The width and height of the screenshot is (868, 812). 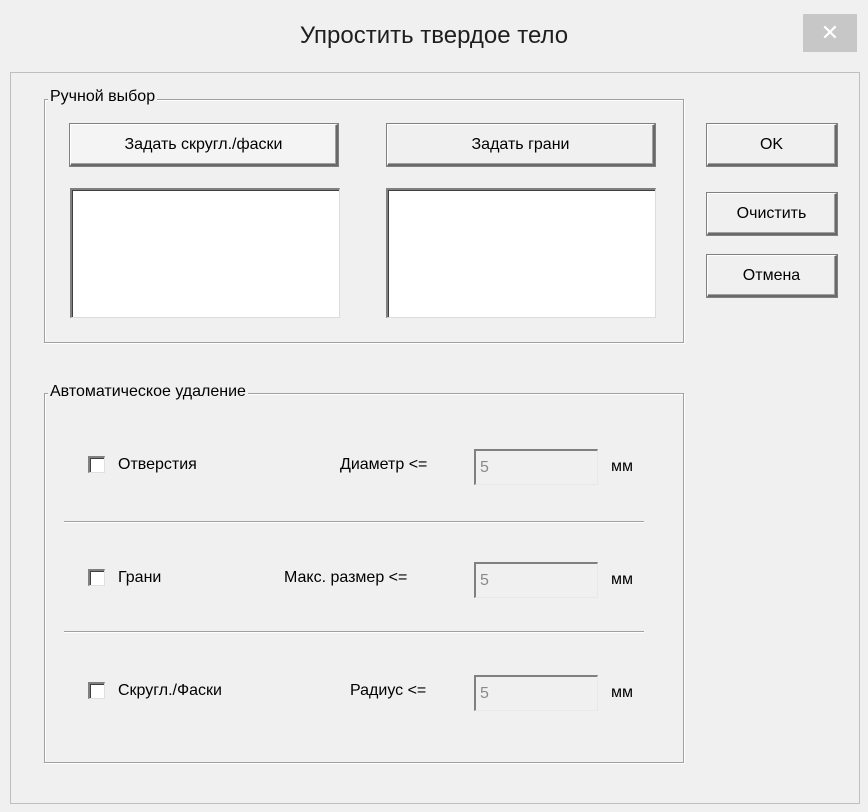 I want to click on cancel-button: Отмена, so click(x=772, y=276).